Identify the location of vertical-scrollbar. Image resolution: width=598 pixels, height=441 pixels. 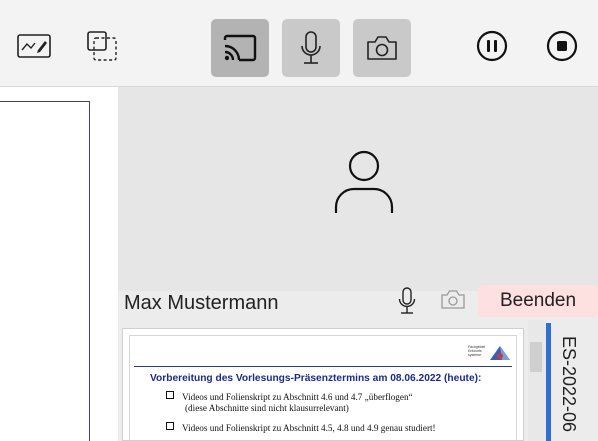
(537, 380).